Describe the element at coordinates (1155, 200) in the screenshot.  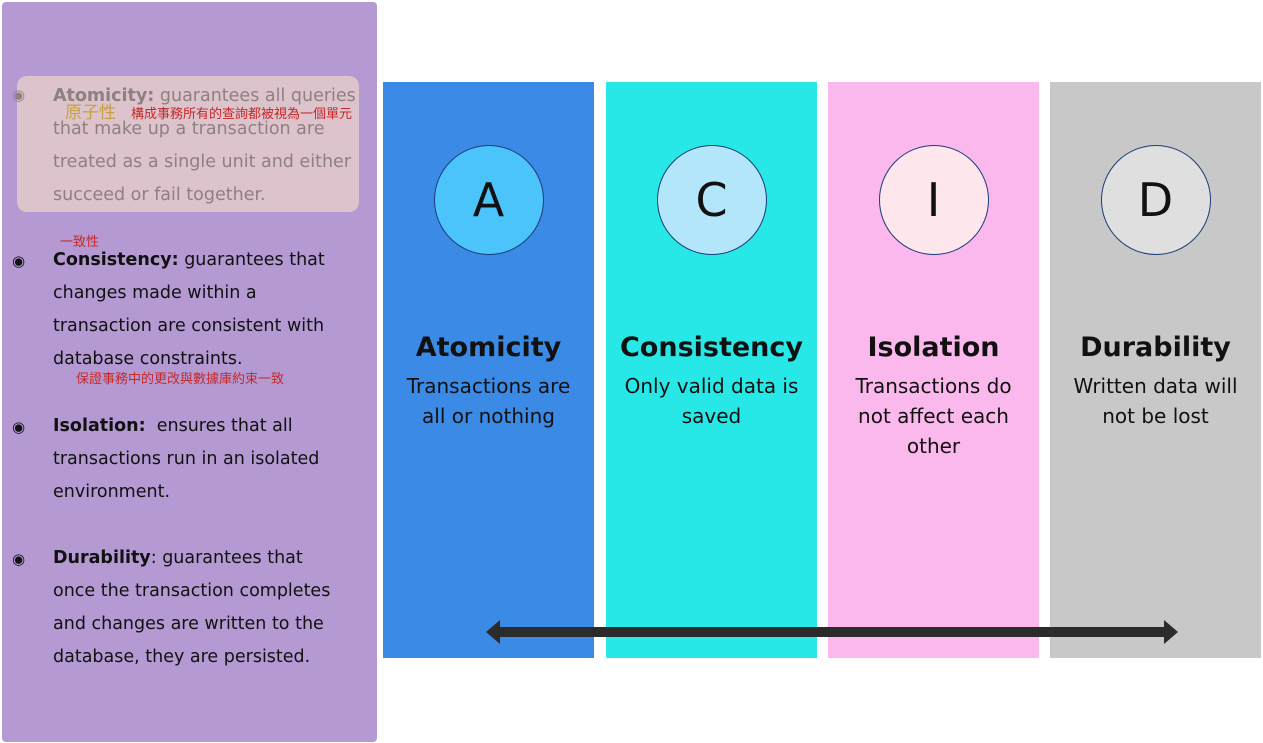
I see `letter-circle: D` at that location.